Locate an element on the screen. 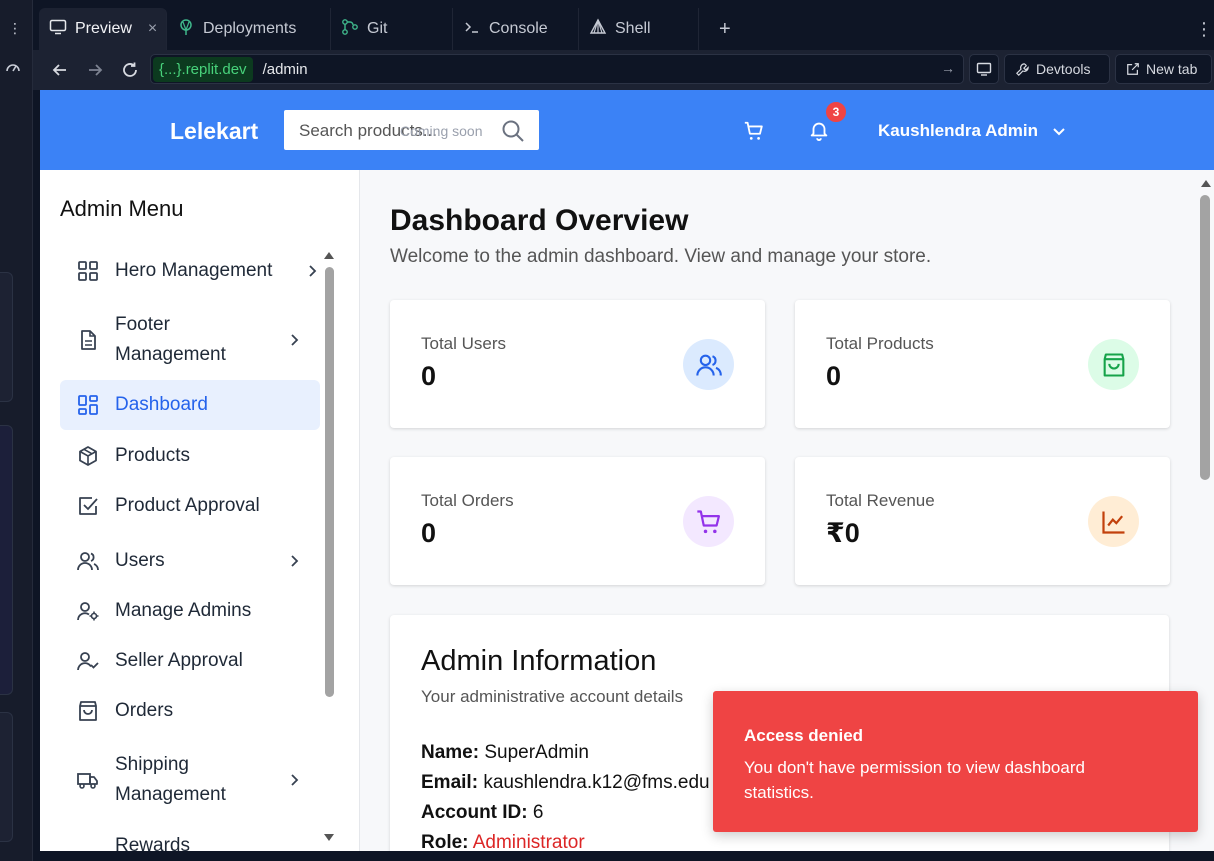 Image resolution: width=1214 pixels, height=861 pixels. admin-role-row: Role: Administrator is located at coordinates (503, 841).